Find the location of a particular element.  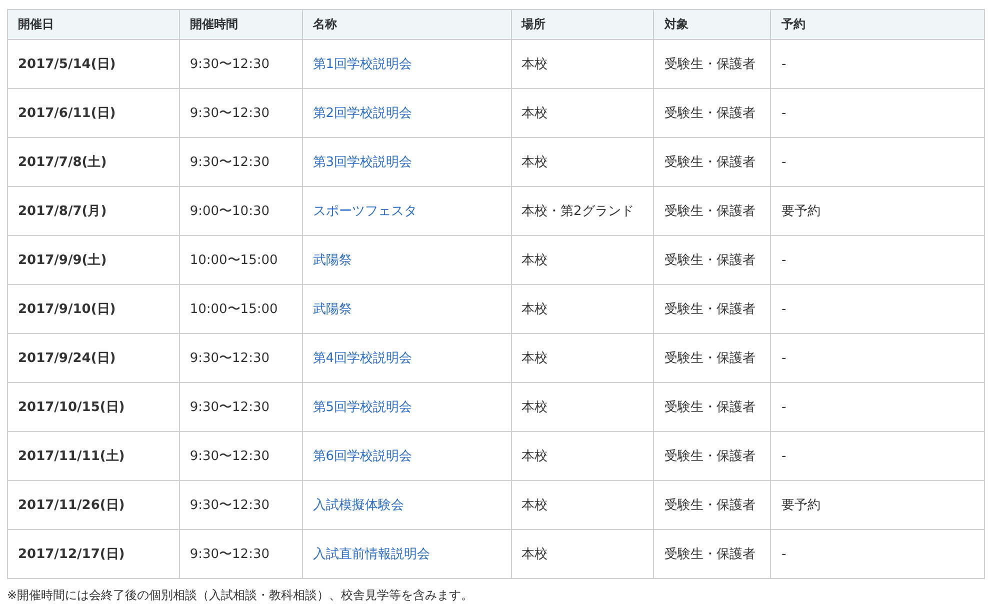

date-cell: 2017/5/14(日) is located at coordinates (94, 64).